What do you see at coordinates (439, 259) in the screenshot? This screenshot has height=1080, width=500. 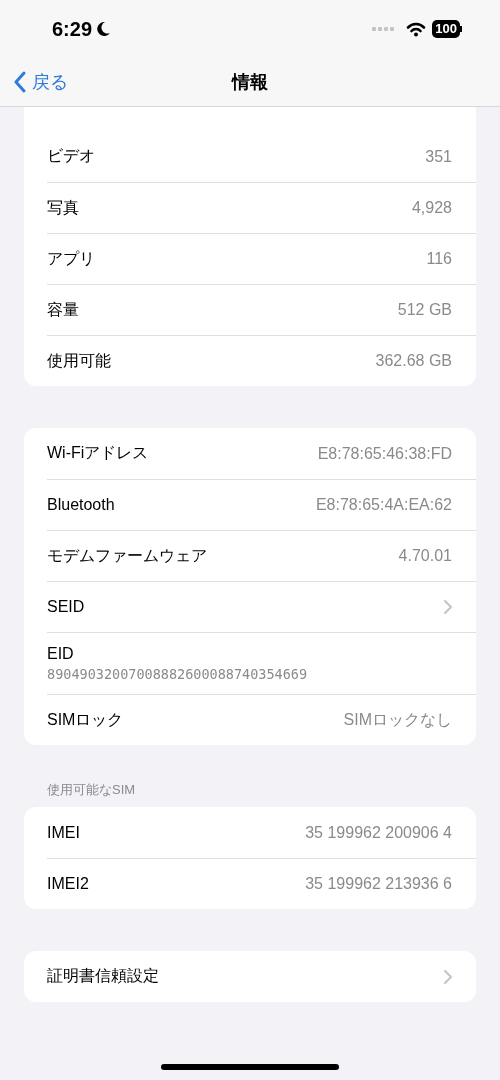 I see `row-value: 116` at bounding box center [439, 259].